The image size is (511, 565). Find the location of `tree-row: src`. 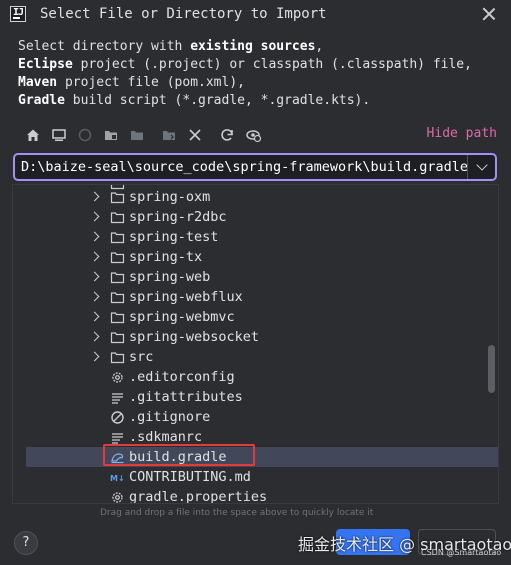

tree-row: src is located at coordinates (255, 357).